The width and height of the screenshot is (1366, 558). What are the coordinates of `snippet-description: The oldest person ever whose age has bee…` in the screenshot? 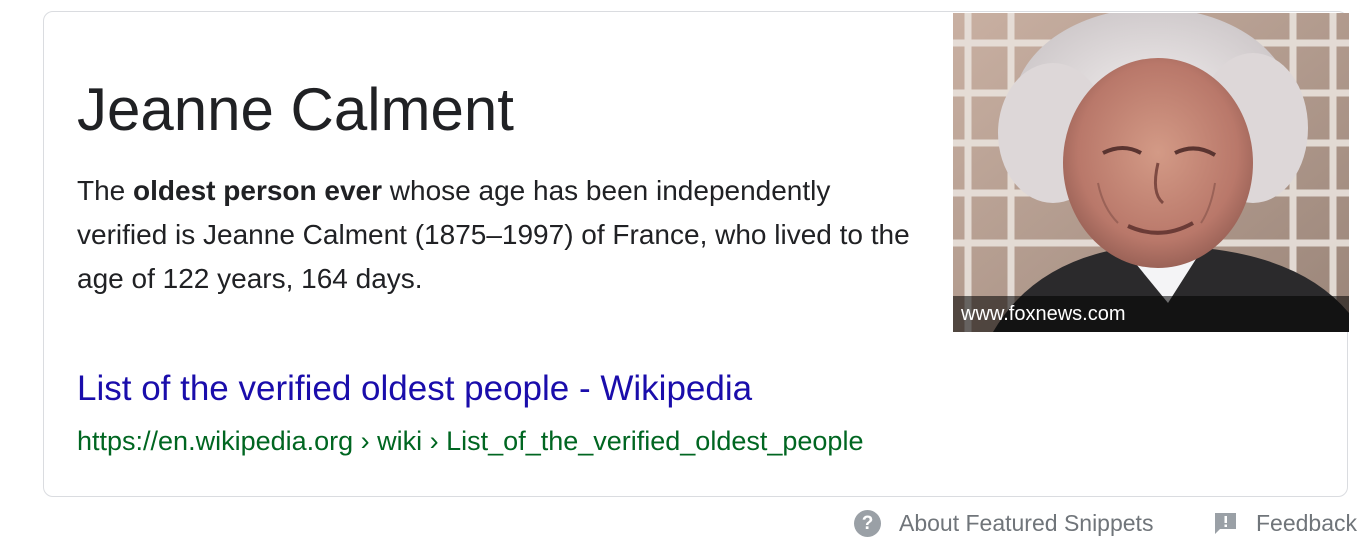 It's located at (497, 235).